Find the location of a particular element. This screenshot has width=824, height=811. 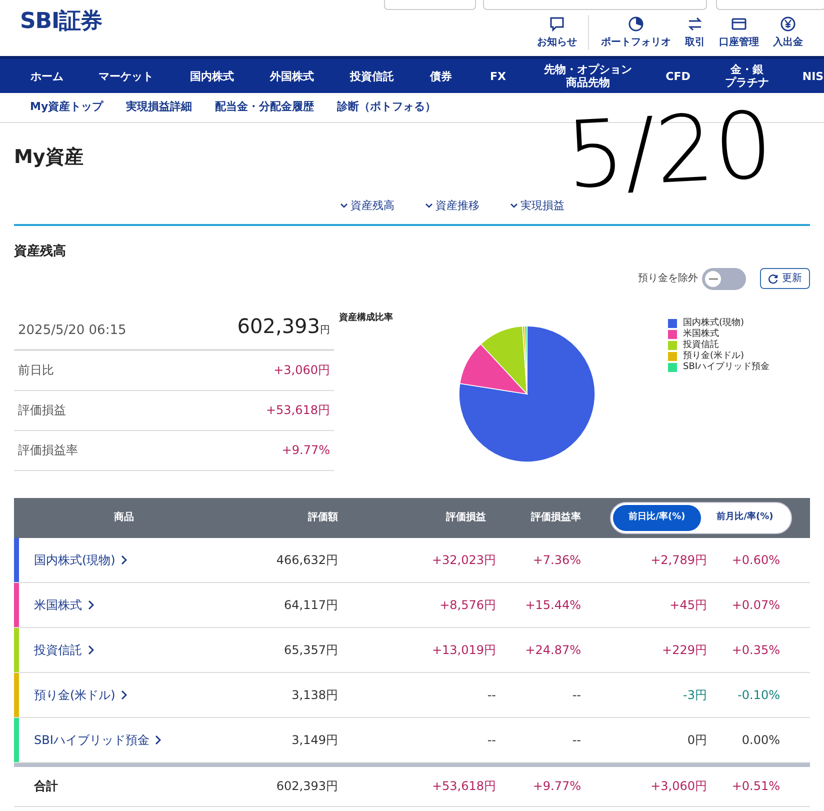

column-header: 商品 is located at coordinates (124, 517).